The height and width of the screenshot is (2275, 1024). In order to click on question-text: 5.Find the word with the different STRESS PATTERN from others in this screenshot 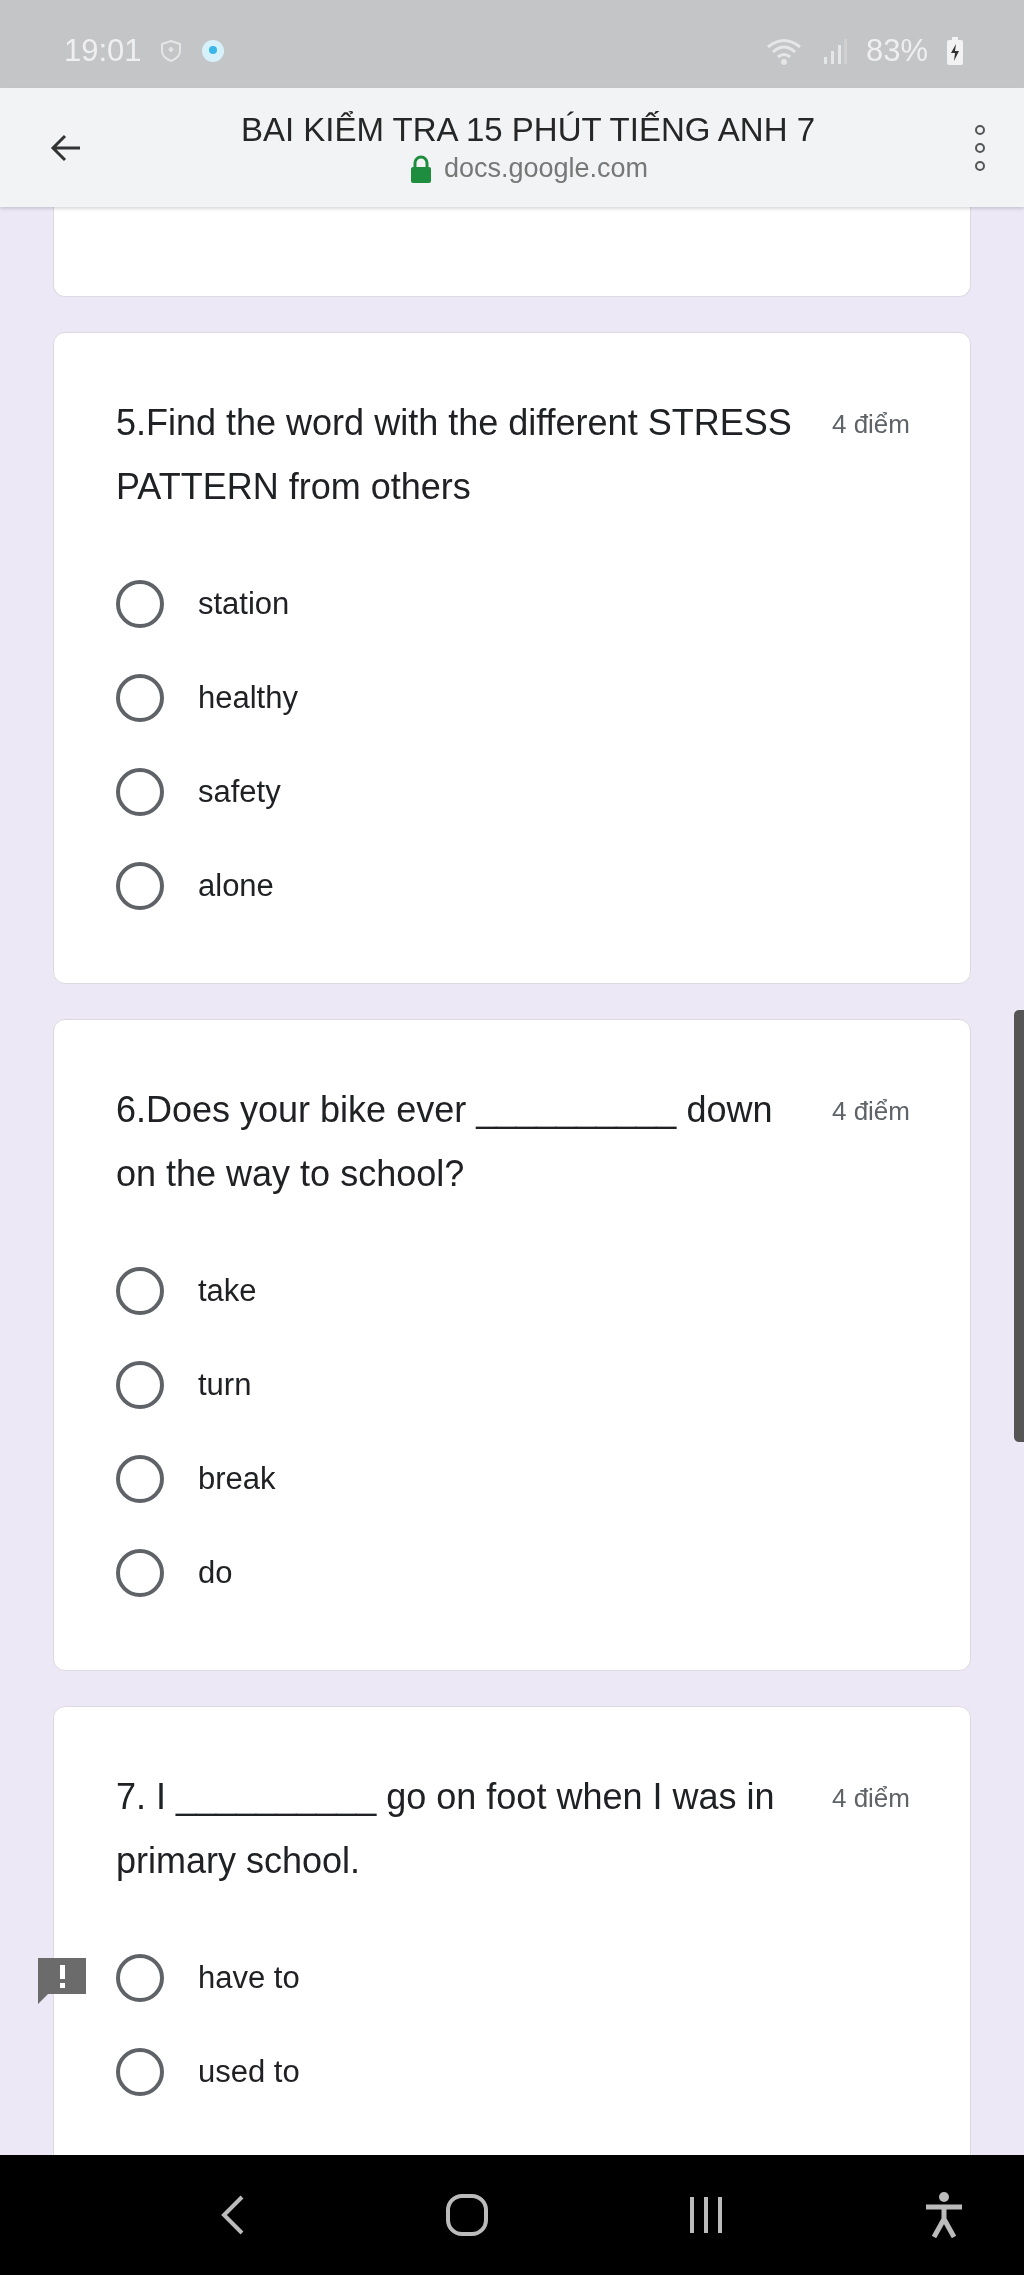, I will do `click(454, 455)`.